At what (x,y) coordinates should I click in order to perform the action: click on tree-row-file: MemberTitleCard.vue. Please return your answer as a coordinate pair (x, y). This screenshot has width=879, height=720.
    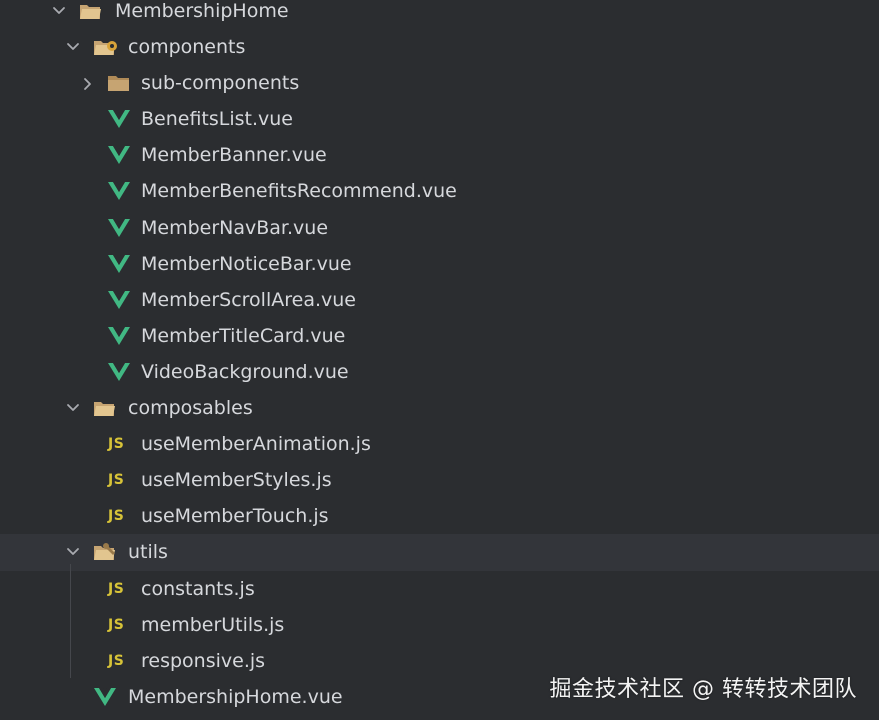
    Looking at the image, I should click on (439, 336).